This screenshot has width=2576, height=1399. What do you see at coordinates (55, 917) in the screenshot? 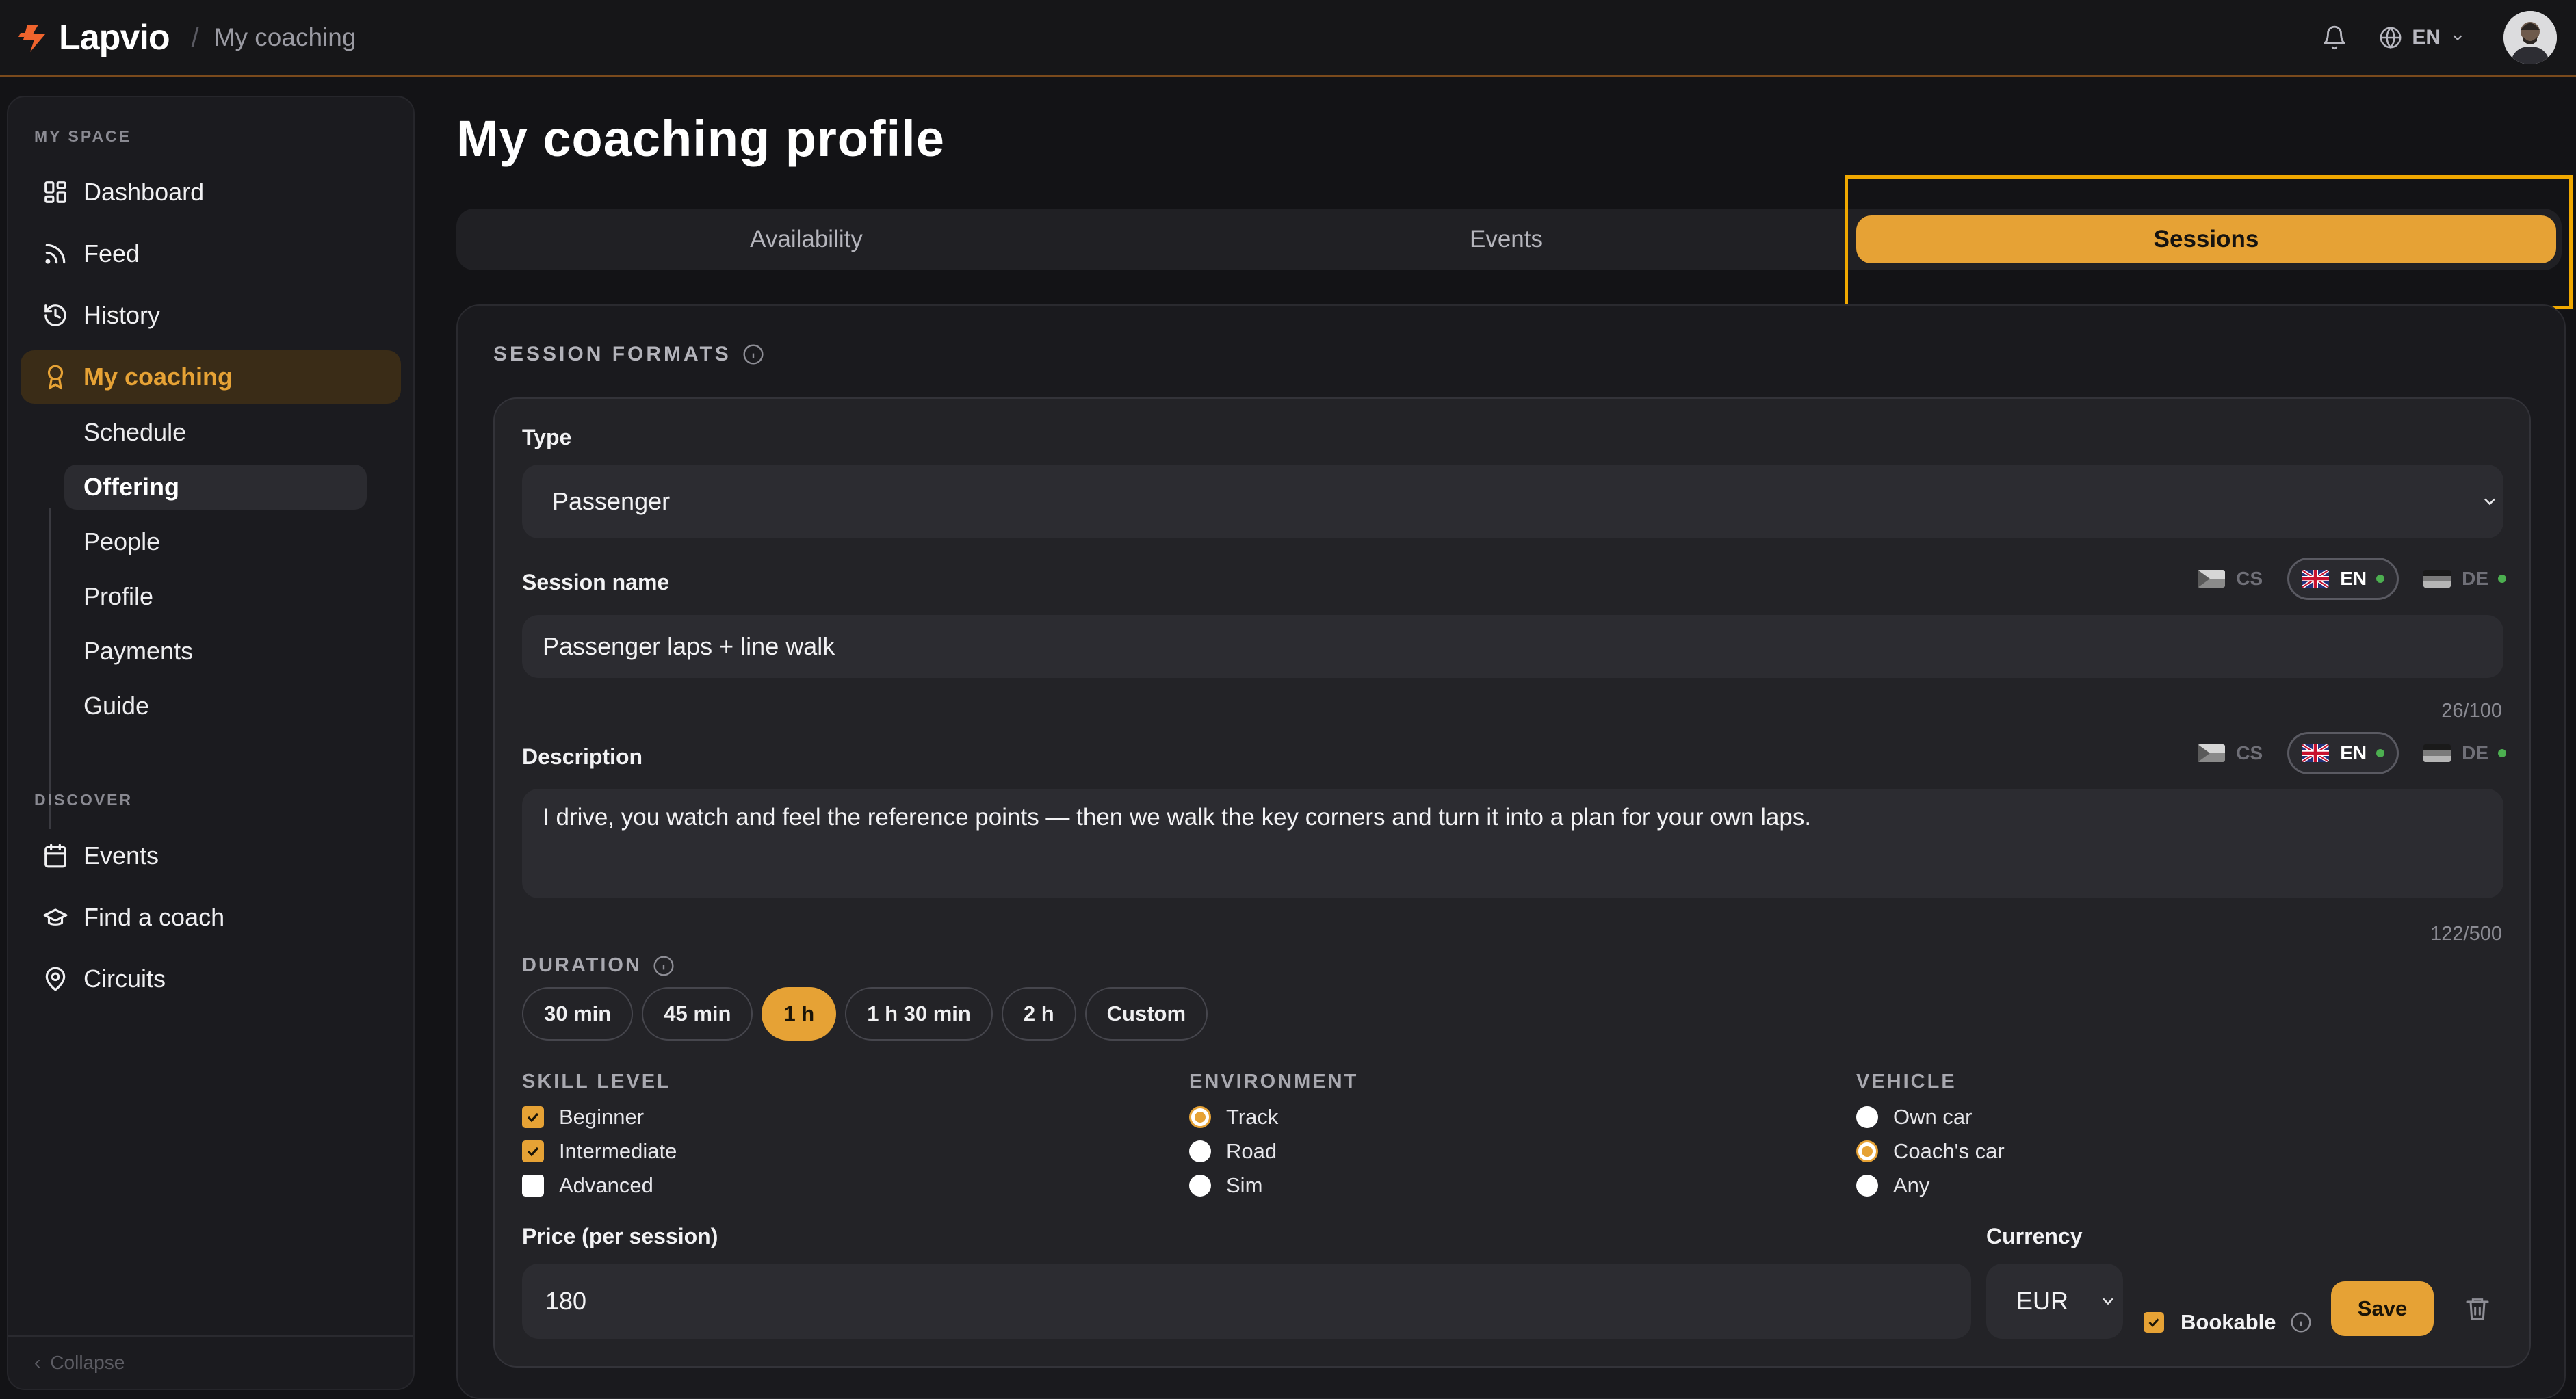
I see `graduation-cap-icon` at bounding box center [55, 917].